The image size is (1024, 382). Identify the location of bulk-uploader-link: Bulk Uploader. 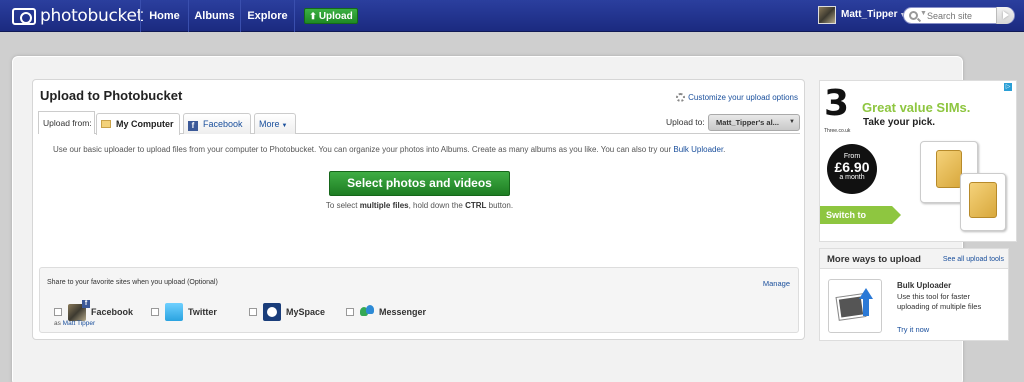
(698, 149).